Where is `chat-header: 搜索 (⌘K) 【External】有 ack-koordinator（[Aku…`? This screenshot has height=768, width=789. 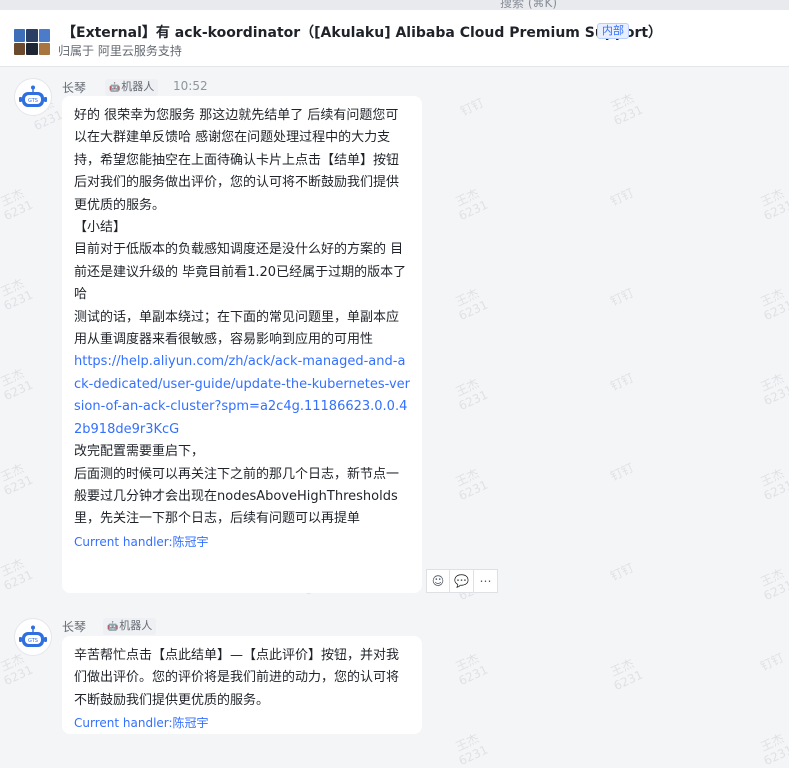 chat-header: 搜索 (⌘K) 【External】有 ack-koordinator（[Aku… is located at coordinates (394, 33).